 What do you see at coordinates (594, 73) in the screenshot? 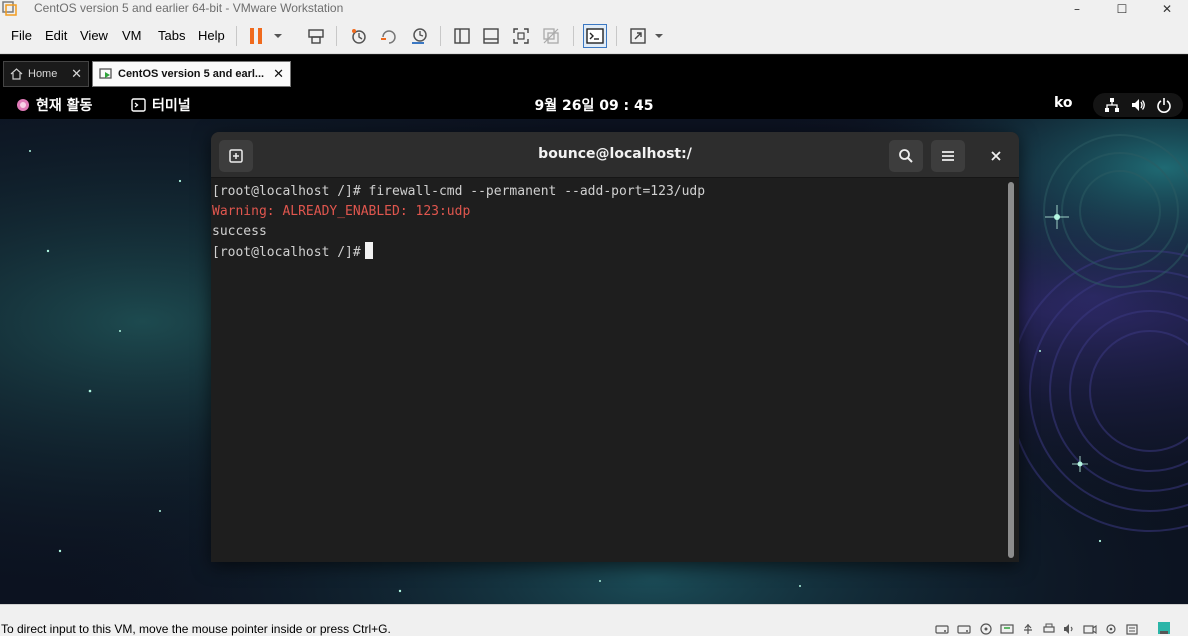
I see `tab-bar: Home ✕ CentOS version 5 and earl... ✕` at bounding box center [594, 73].